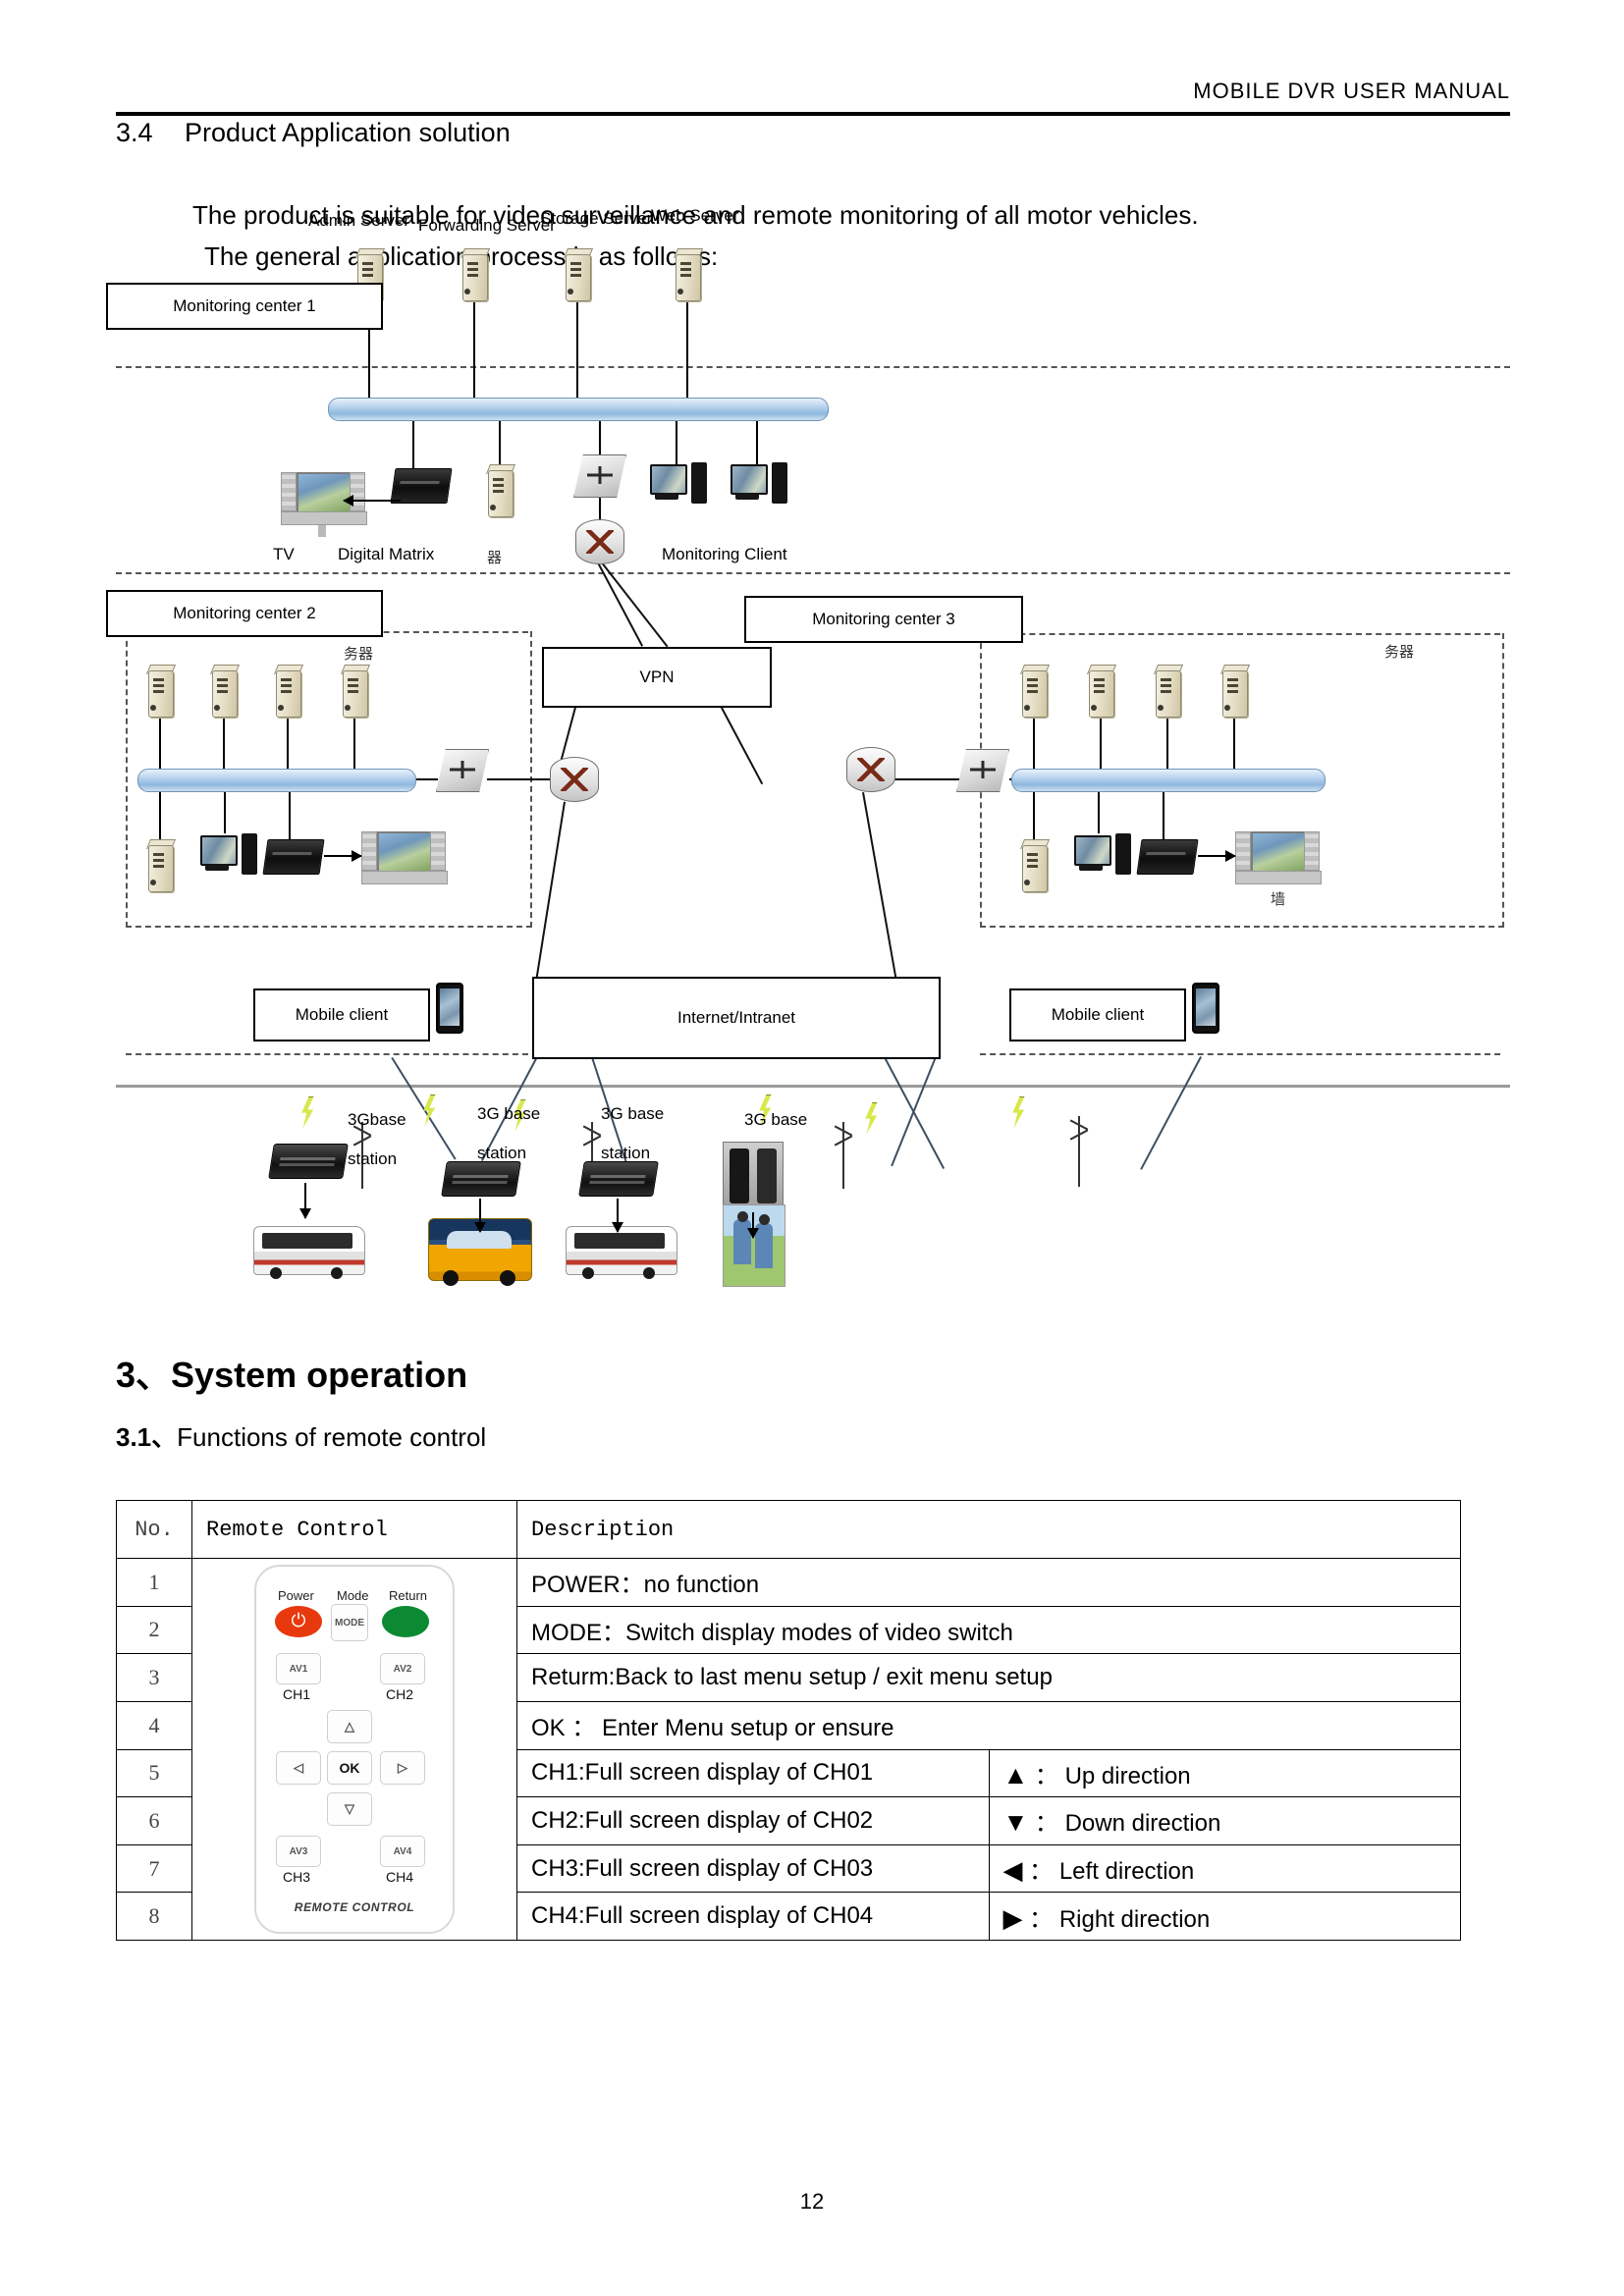 The width and height of the screenshot is (1624, 2296). What do you see at coordinates (349, 1726) in the screenshot?
I see `remote-up-button: △` at bounding box center [349, 1726].